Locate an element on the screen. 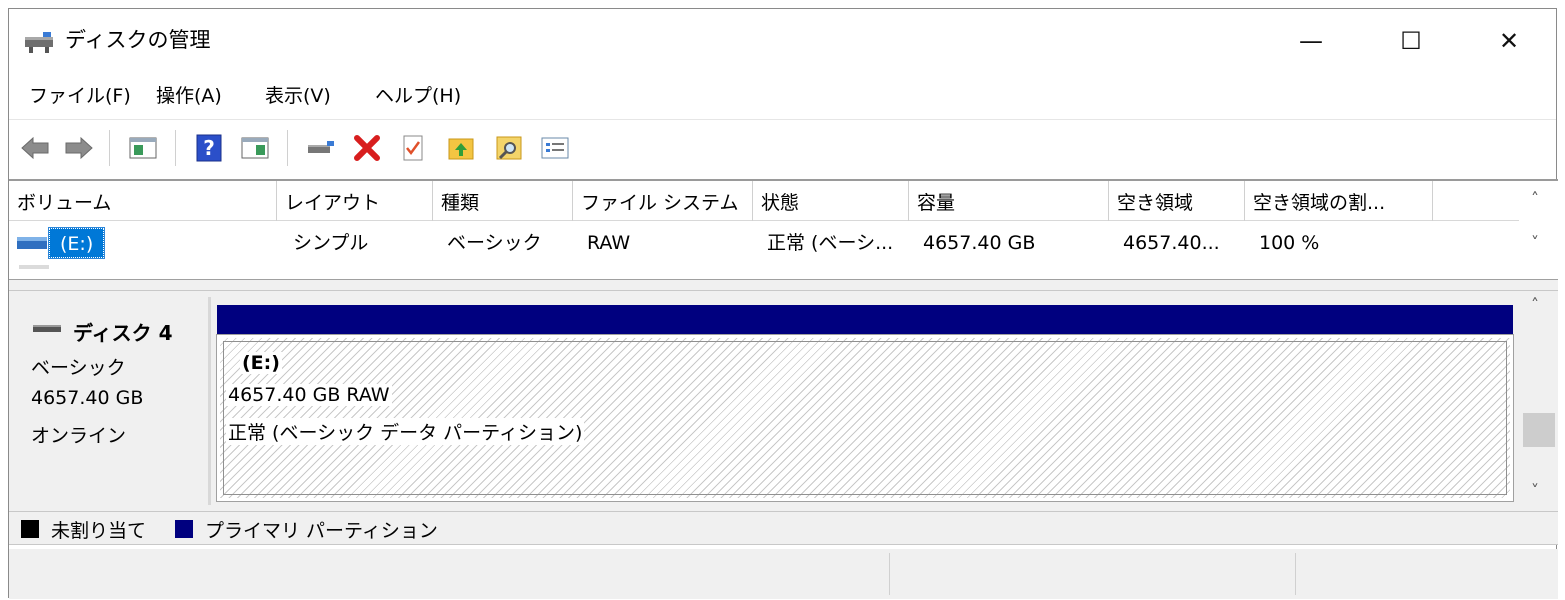 This screenshot has height=600, width=1565. legend-primary-partition: プライマリ パーティション is located at coordinates (321, 531).